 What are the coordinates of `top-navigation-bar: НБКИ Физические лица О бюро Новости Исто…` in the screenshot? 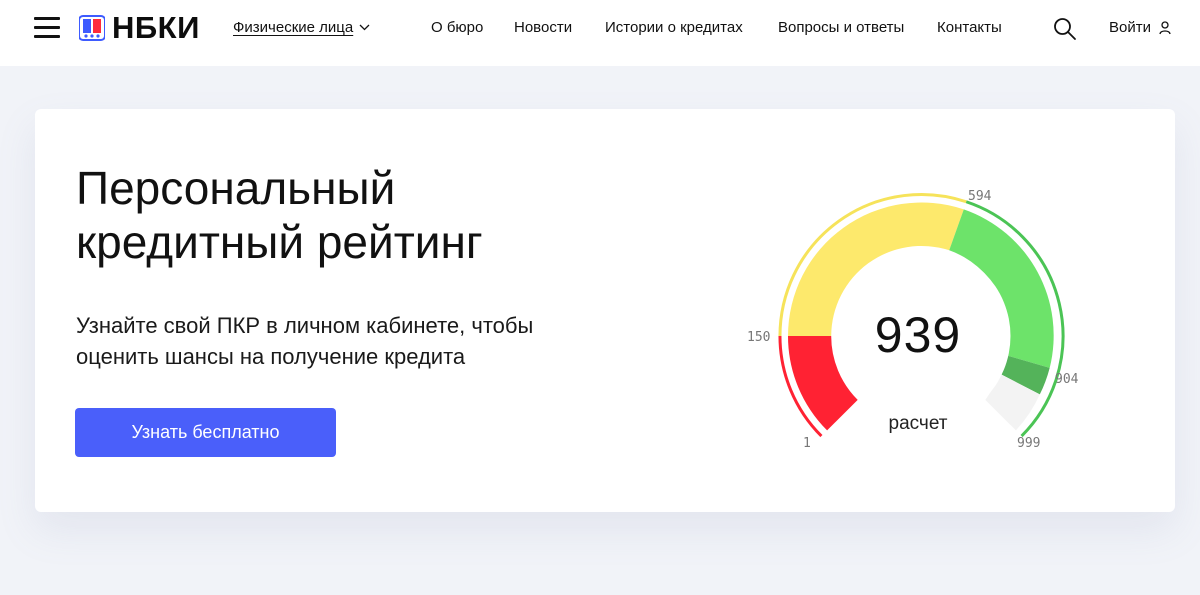 It's located at (600, 33).